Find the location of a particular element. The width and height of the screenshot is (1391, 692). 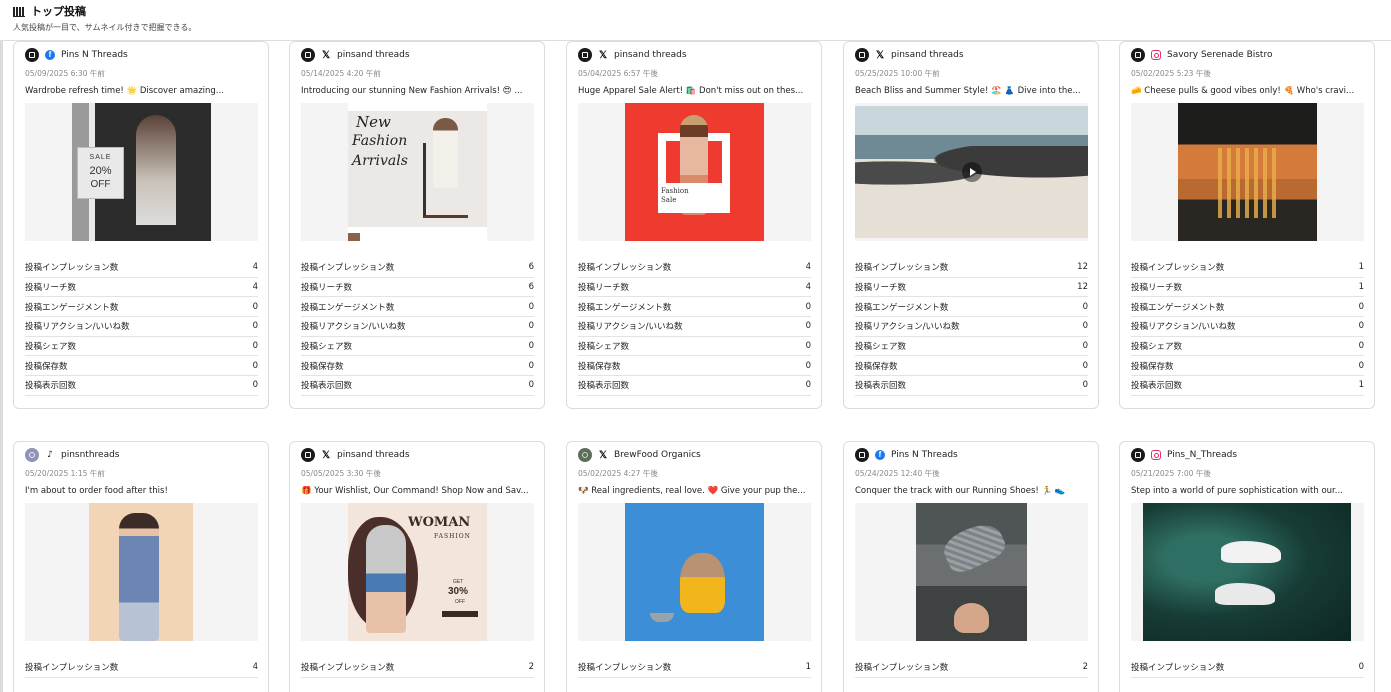

sale-percent: 20% is located at coordinates (100, 171).